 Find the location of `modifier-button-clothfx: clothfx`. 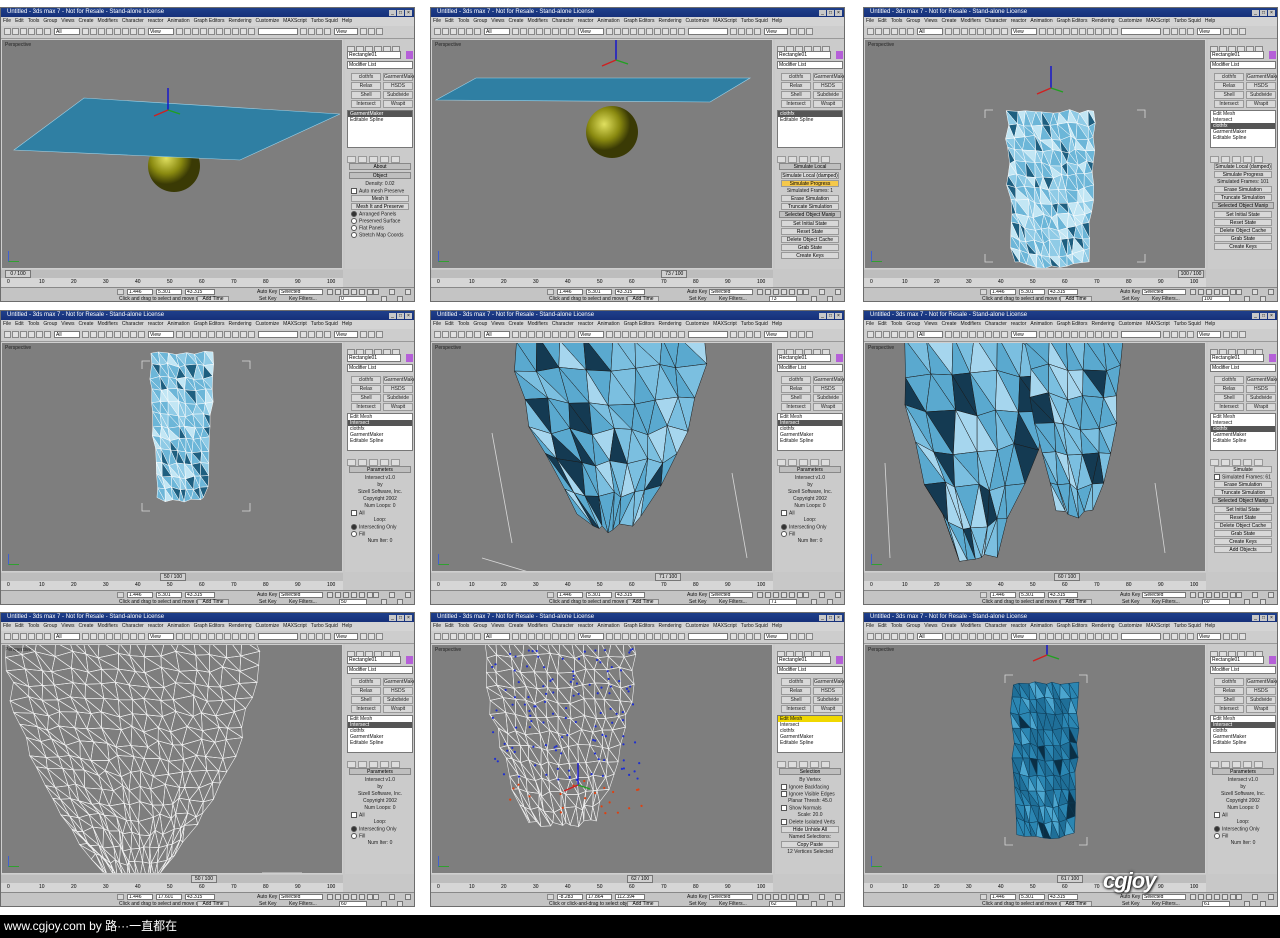

modifier-button-clothfx: clothfx is located at coordinates (366, 380).